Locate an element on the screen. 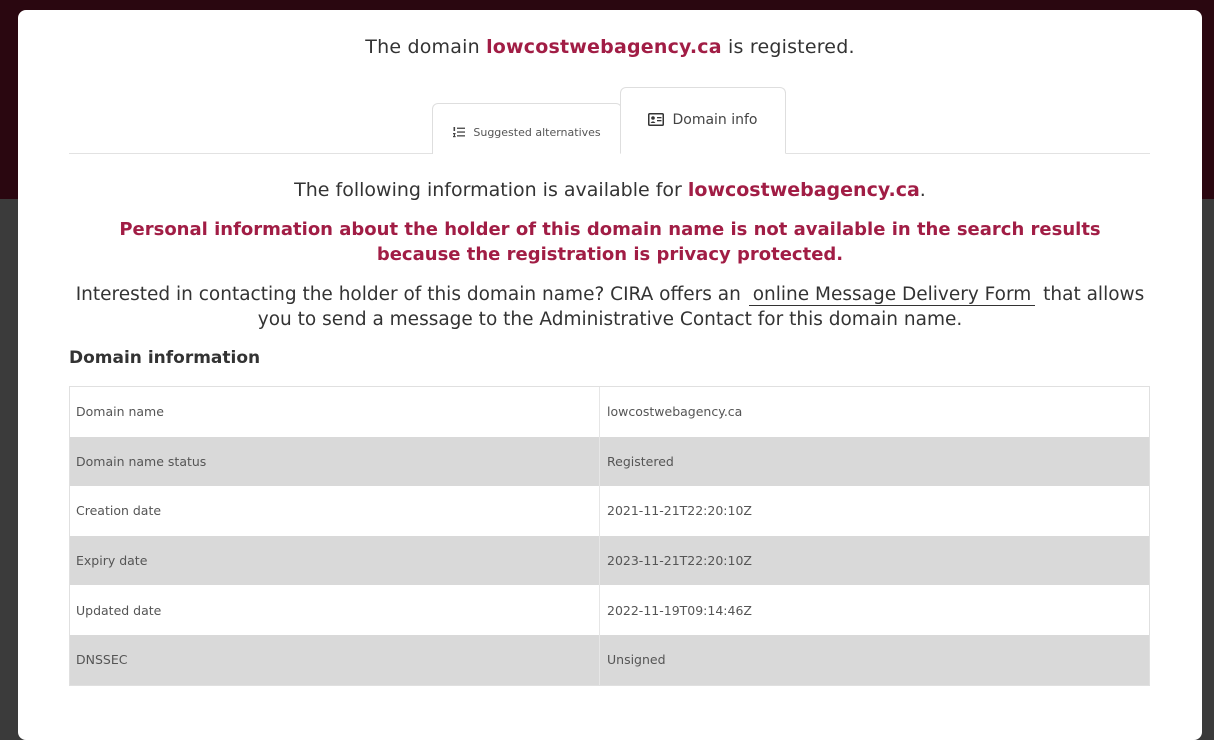  row-label: Creation date is located at coordinates (335, 511).